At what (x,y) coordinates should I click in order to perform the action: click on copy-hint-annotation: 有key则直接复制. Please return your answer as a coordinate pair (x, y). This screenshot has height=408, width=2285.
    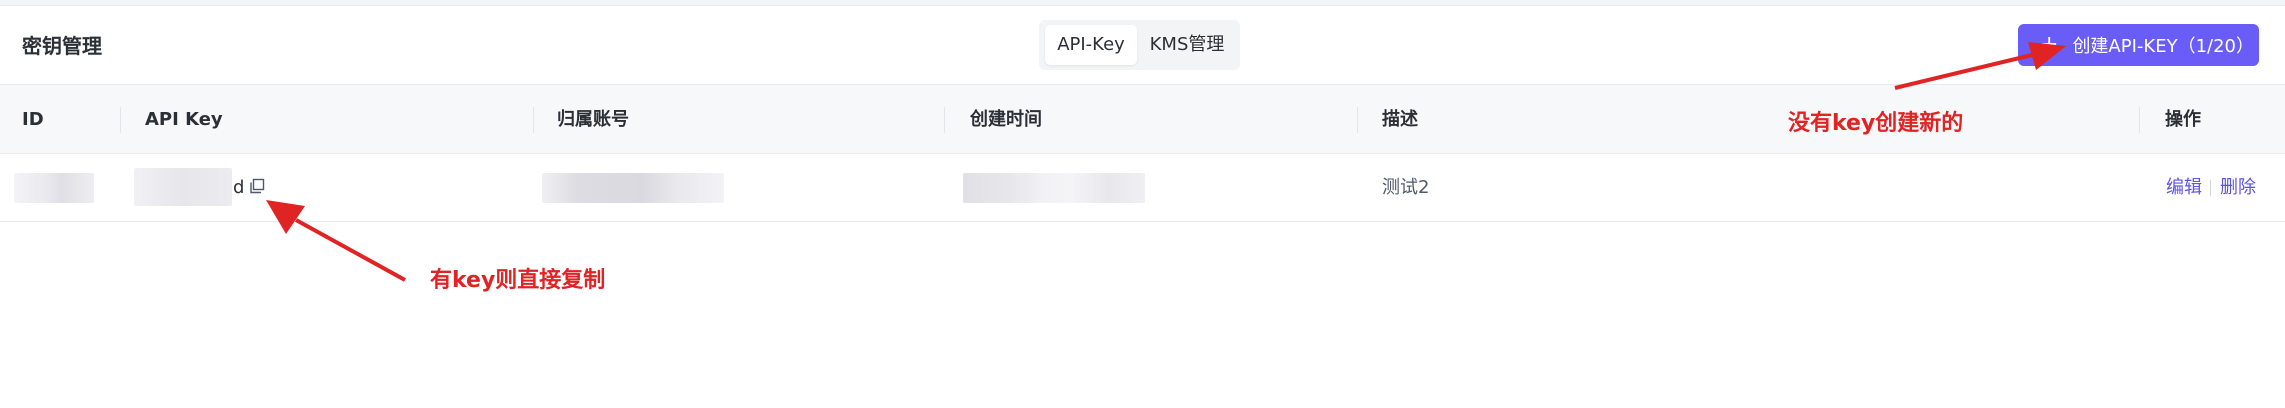
    Looking at the image, I should click on (518, 280).